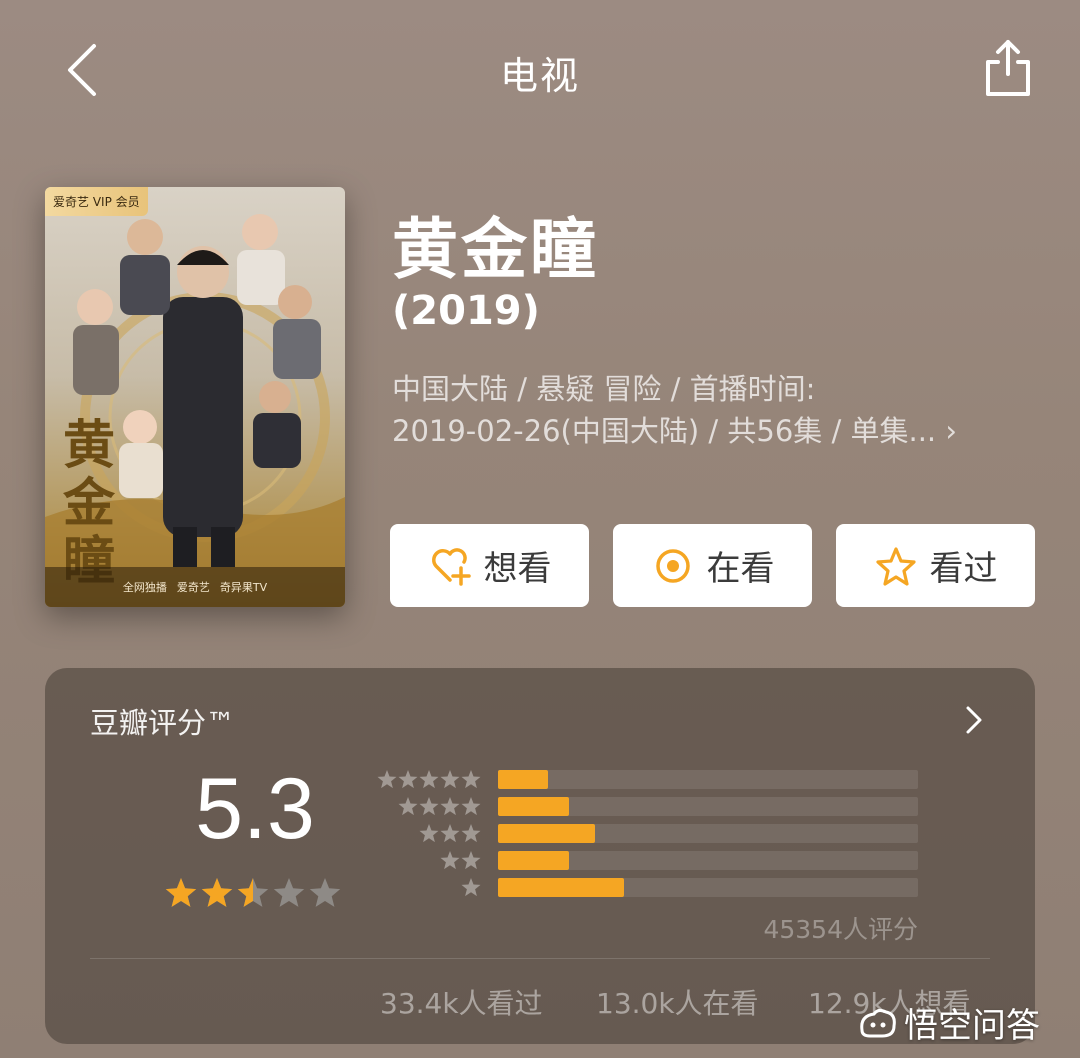  What do you see at coordinates (466, 311) in the screenshot?
I see `show-year: (2019)` at bounding box center [466, 311].